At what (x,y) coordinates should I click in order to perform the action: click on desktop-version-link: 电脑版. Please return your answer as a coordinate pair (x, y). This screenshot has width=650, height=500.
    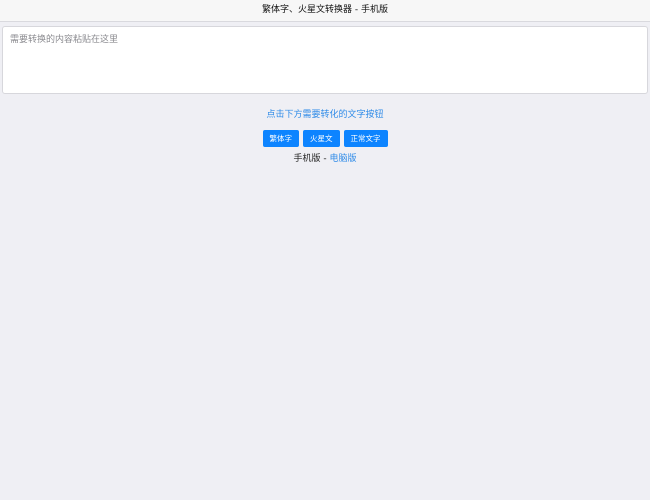
    Looking at the image, I should click on (342, 159).